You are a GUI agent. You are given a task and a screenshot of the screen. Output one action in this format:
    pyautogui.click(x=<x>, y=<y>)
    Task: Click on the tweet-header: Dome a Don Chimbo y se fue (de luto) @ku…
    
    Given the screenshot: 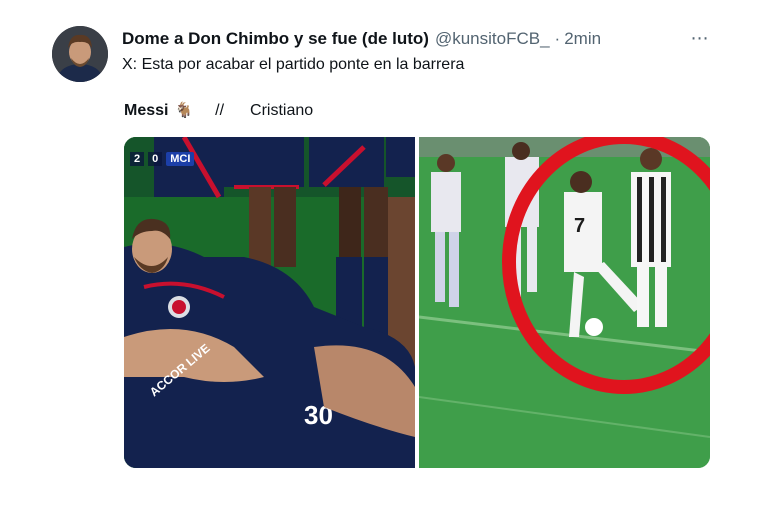 What is the action you would take?
    pyautogui.click(x=361, y=39)
    